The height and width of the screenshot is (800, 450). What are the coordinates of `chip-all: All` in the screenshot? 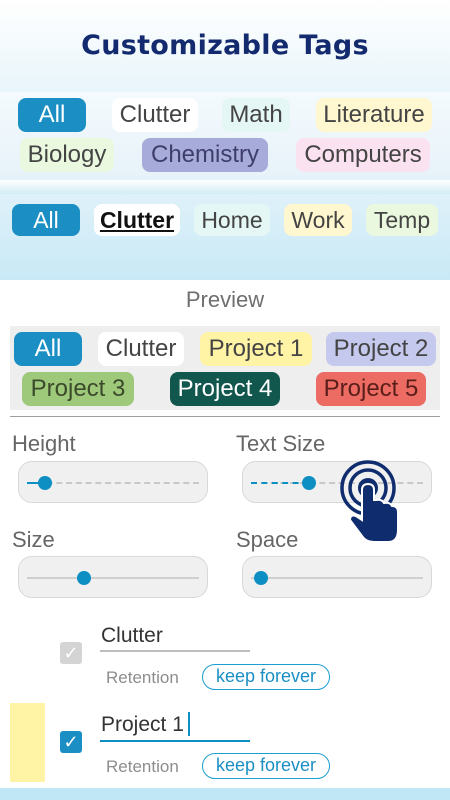 It's located at (52, 115).